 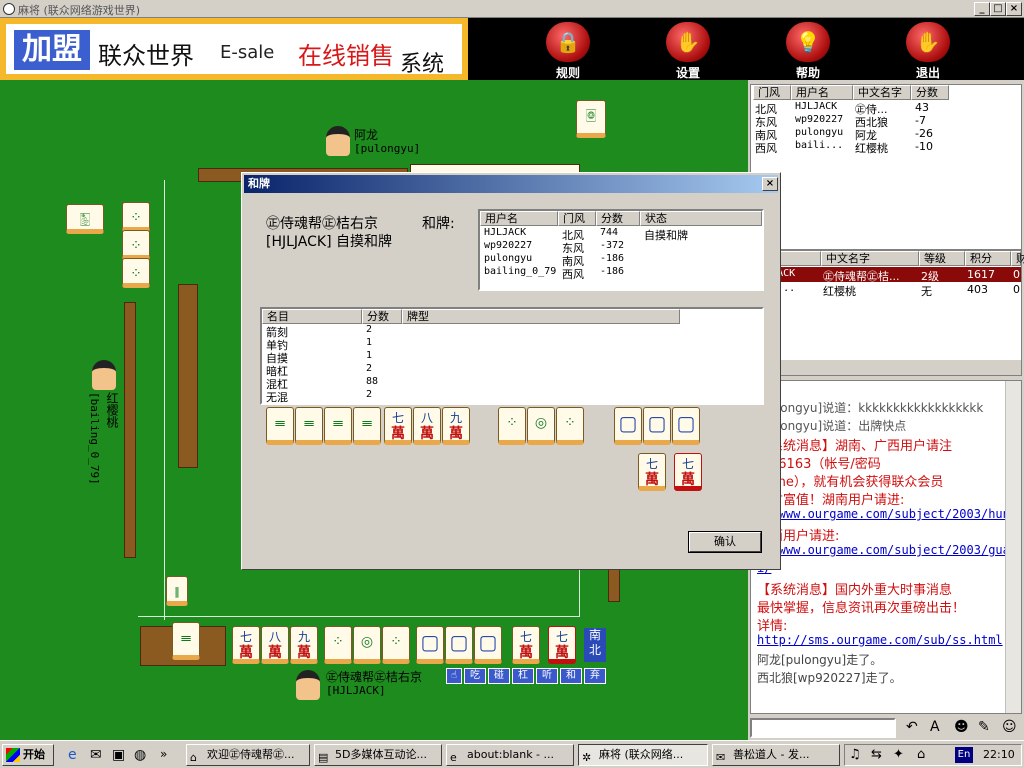 What do you see at coordinates (454, 676) in the screenshot?
I see `hand-pointer-icon: ☝` at bounding box center [454, 676].